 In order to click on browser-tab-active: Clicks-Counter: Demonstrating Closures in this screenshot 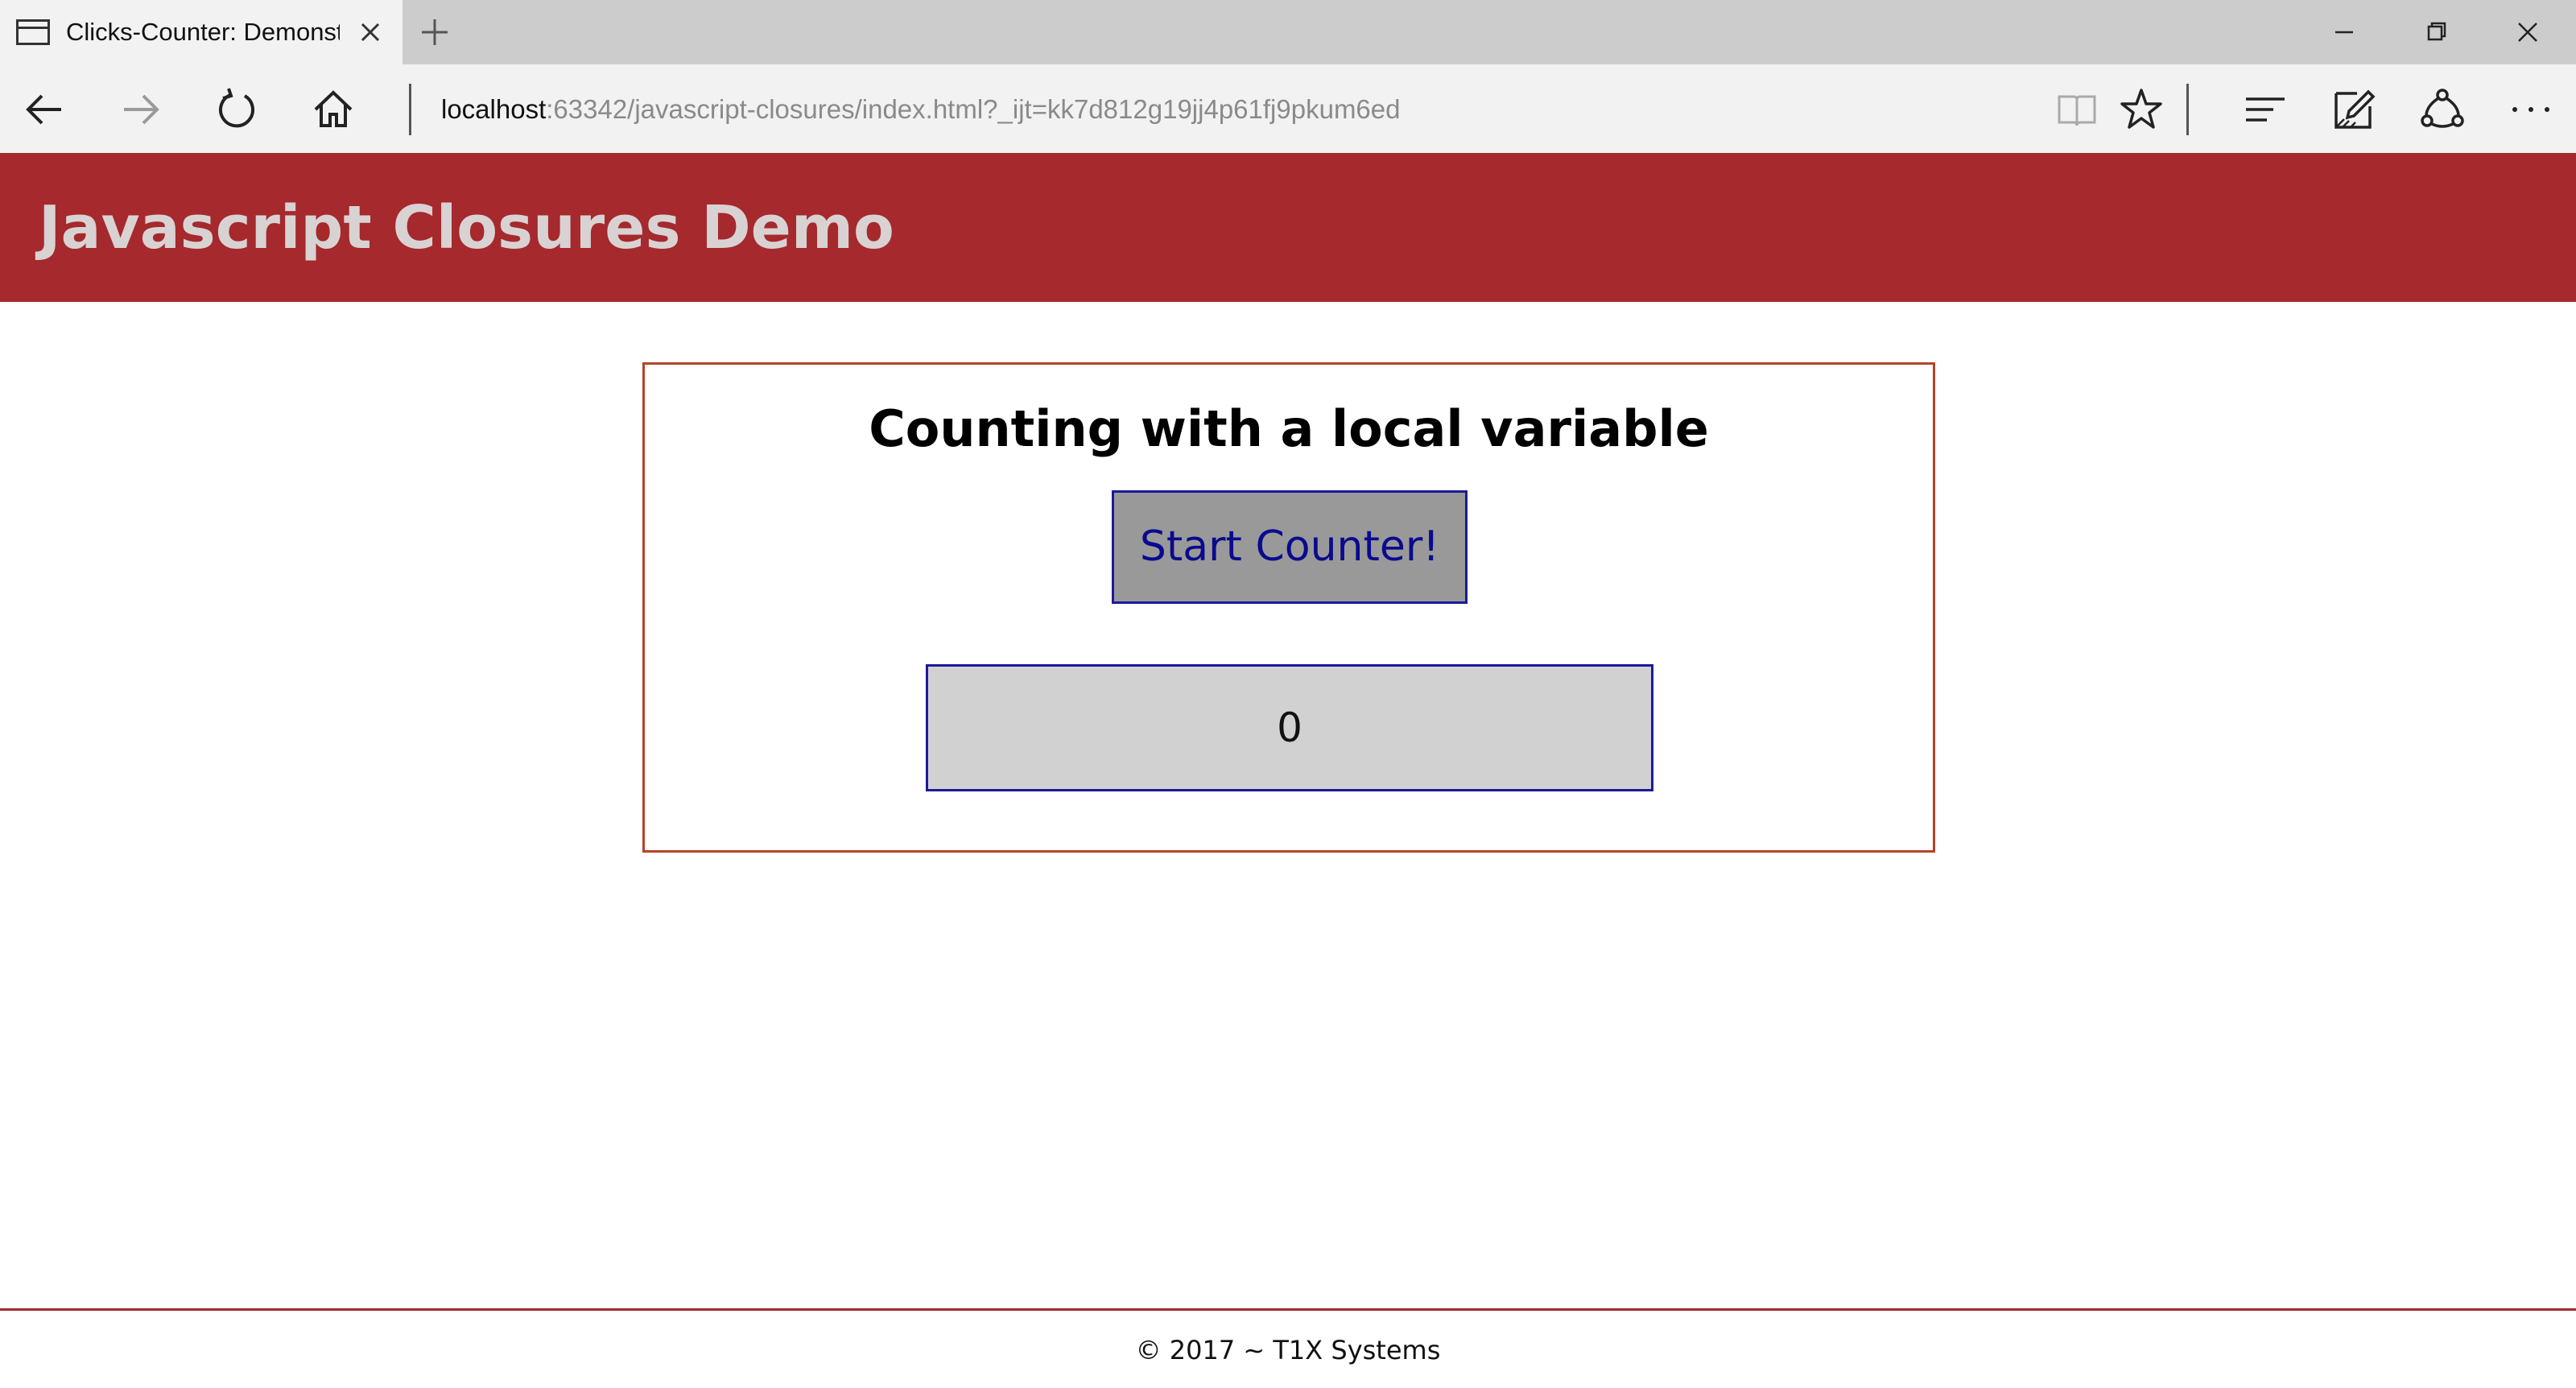, I will do `click(201, 32)`.